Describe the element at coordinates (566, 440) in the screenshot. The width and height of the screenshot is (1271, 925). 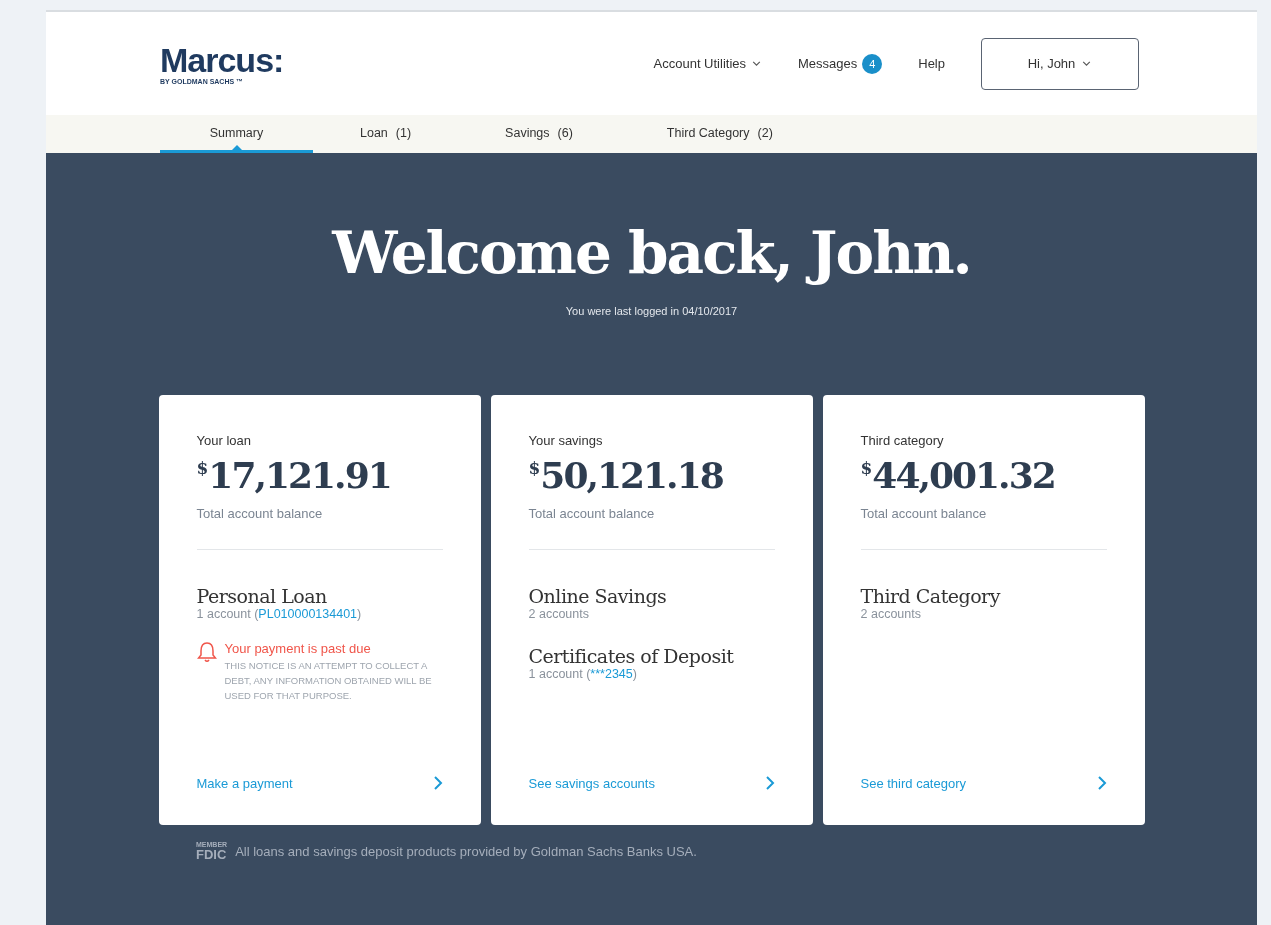
I see `card-label: Your savings` at that location.